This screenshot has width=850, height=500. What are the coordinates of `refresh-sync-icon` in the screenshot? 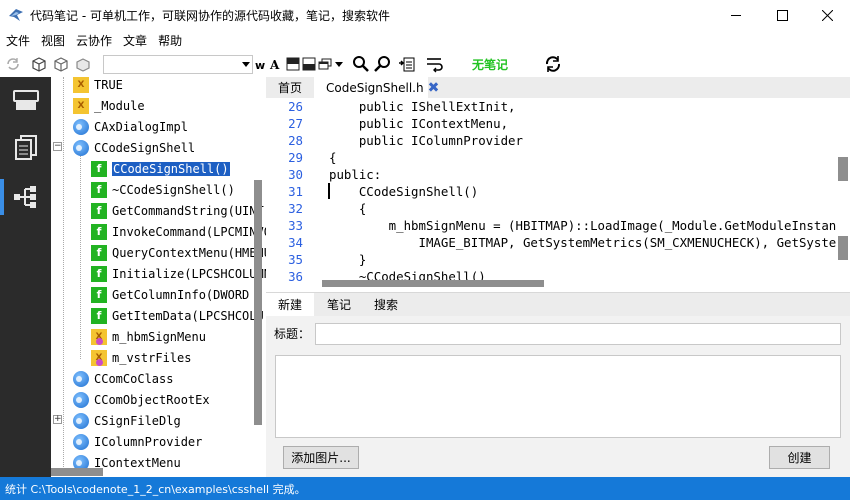 It's located at (553, 64).